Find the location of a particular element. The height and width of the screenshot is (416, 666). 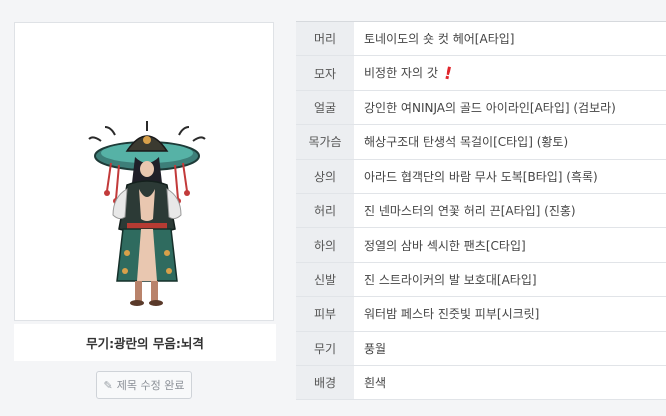

equipment-slot-label: 배경 is located at coordinates (325, 382).